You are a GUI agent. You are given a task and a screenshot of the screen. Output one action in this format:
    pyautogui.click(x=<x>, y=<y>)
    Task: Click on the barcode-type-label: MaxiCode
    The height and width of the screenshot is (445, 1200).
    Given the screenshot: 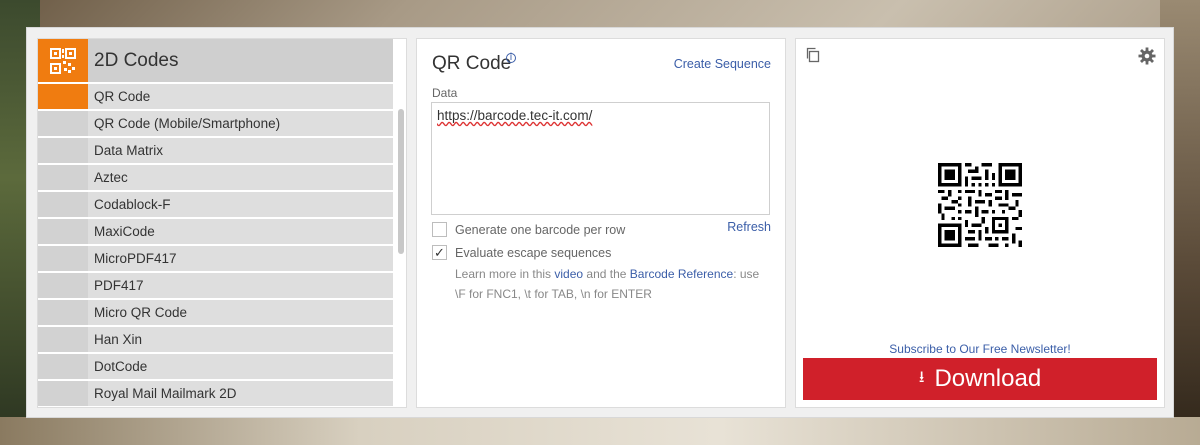 What is the action you would take?
    pyautogui.click(x=240, y=231)
    